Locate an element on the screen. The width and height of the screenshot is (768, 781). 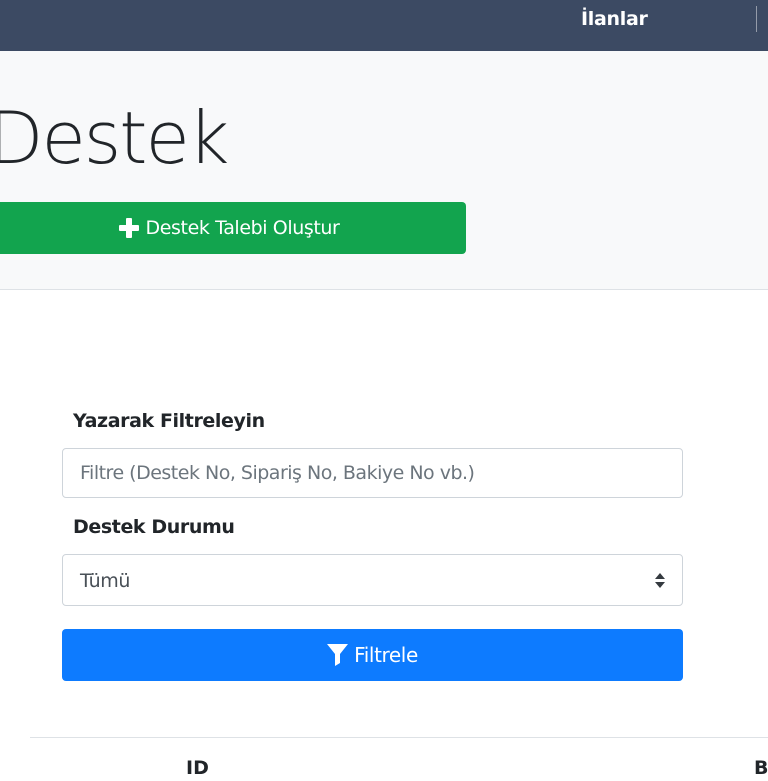
filter-button: Filtrele is located at coordinates (372, 655).